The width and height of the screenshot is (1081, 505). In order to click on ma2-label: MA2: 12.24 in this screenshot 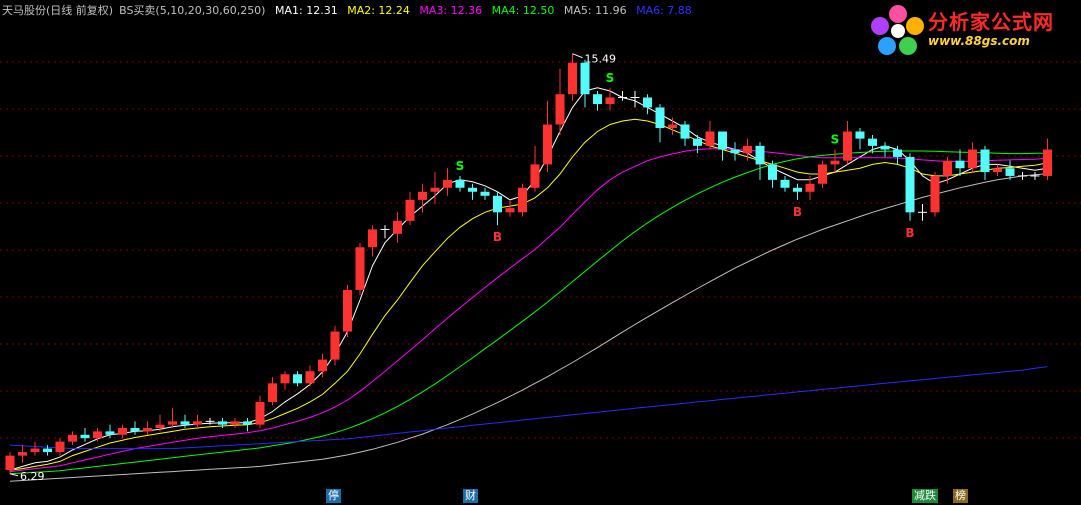, I will do `click(378, 10)`.